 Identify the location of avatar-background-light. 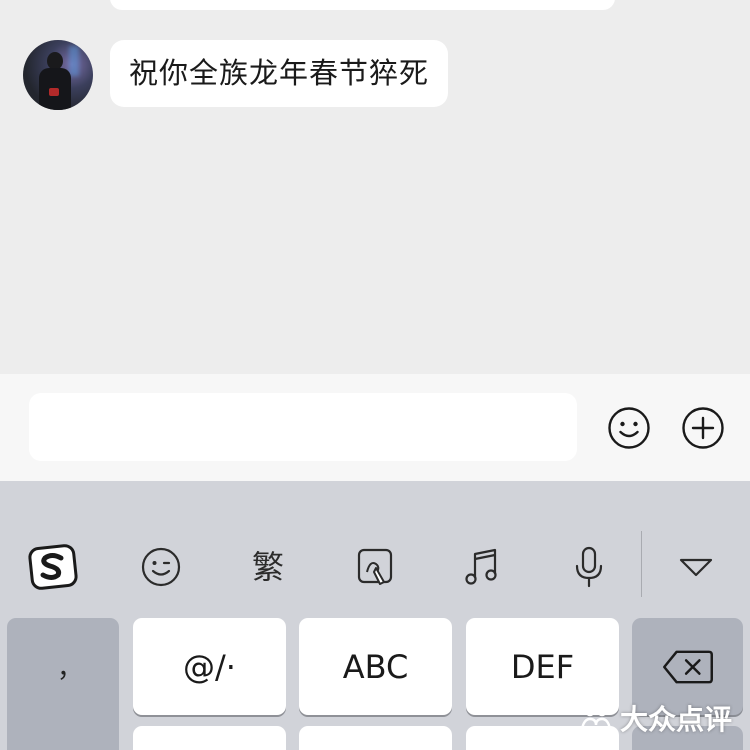
(74, 61).